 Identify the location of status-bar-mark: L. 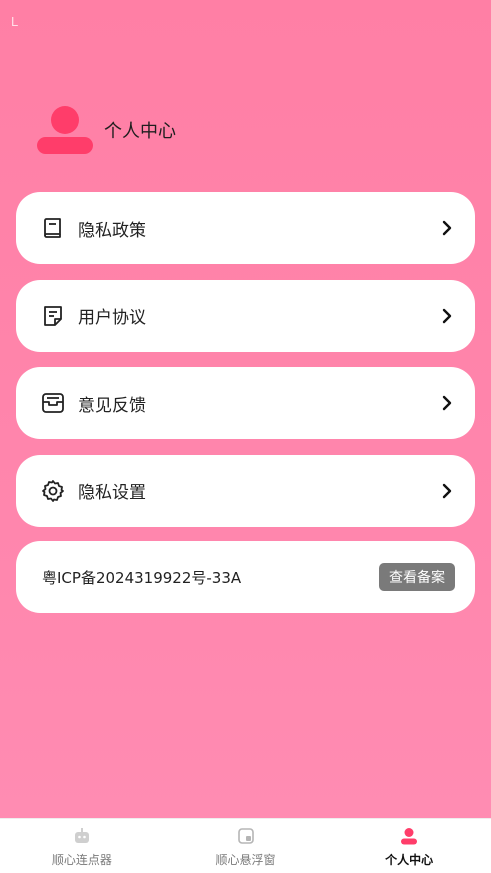
(15, 21).